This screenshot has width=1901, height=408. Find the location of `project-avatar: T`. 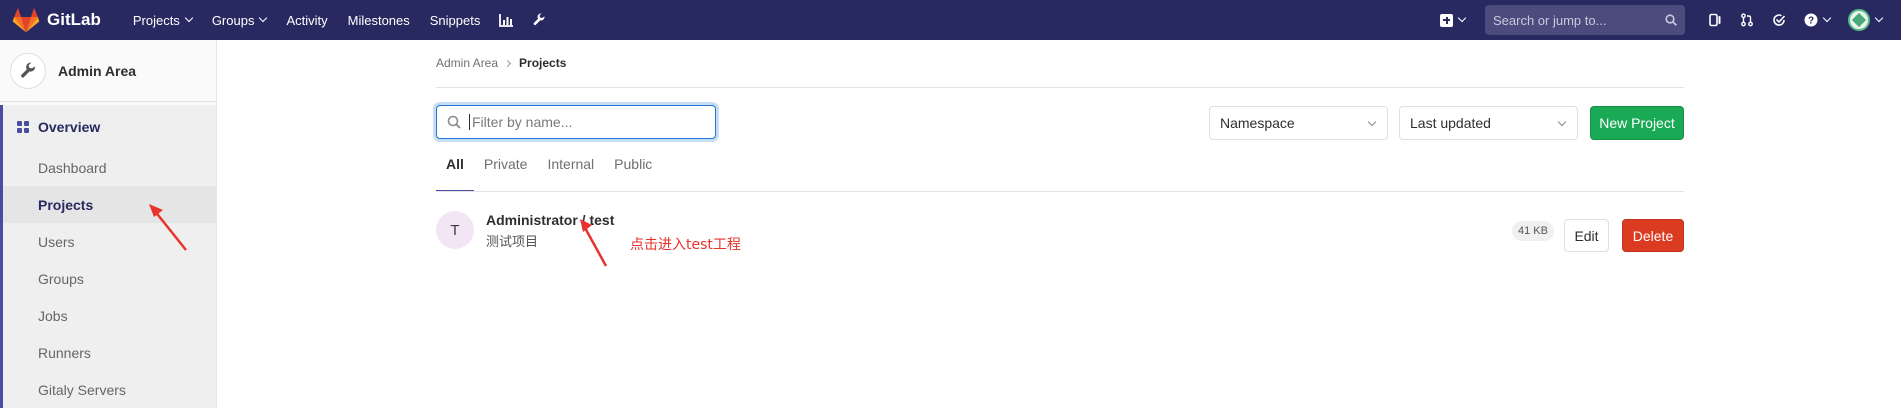

project-avatar: T is located at coordinates (455, 230).